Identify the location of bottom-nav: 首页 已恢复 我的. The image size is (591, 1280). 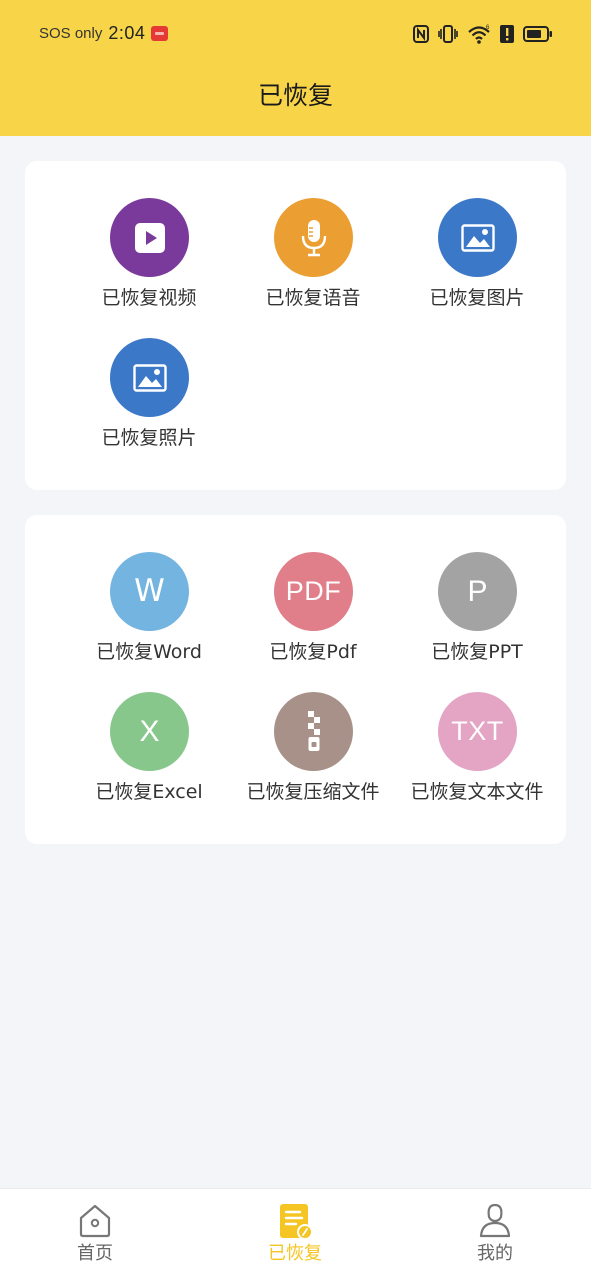
(295, 1234).